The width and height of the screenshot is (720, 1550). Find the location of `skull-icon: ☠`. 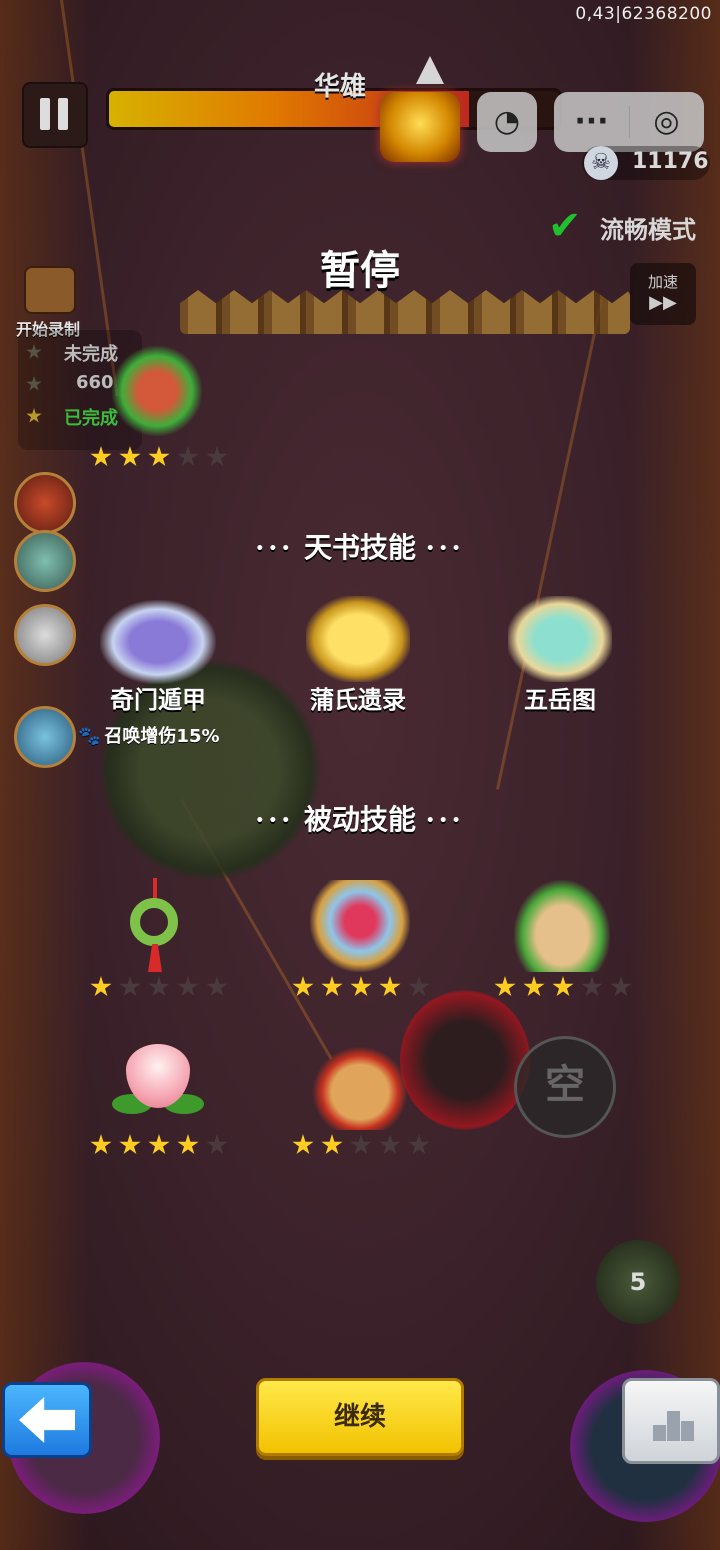

skull-icon: ☠ is located at coordinates (601, 163).